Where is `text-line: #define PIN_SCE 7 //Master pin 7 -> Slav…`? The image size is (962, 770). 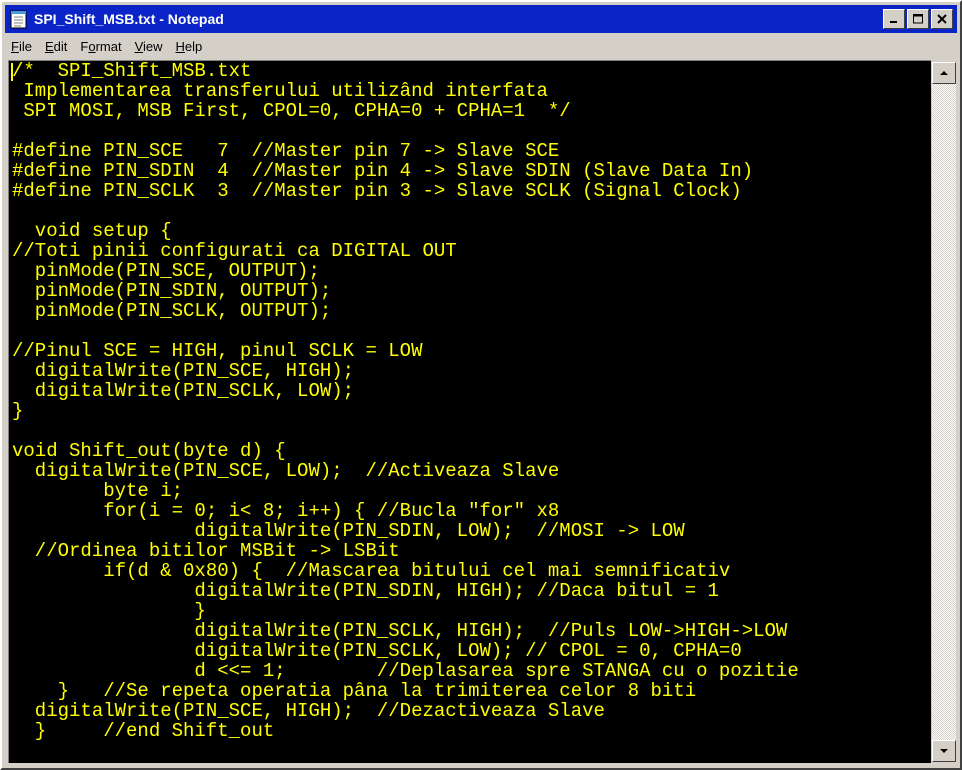
text-line: #define PIN_SCE 7 //Master pin 7 -> Slav… is located at coordinates (286, 151).